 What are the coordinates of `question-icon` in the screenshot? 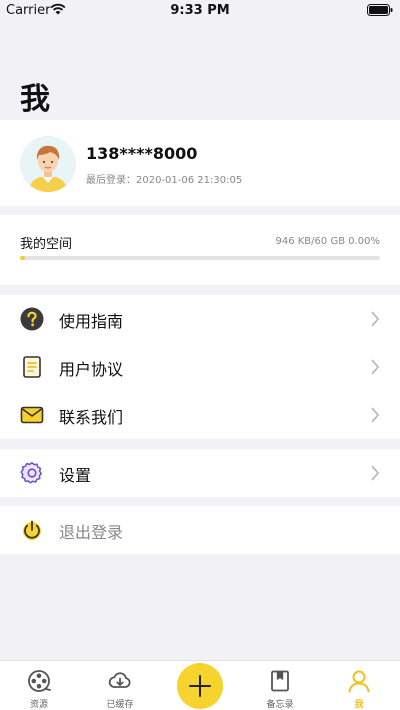 It's located at (32, 319).